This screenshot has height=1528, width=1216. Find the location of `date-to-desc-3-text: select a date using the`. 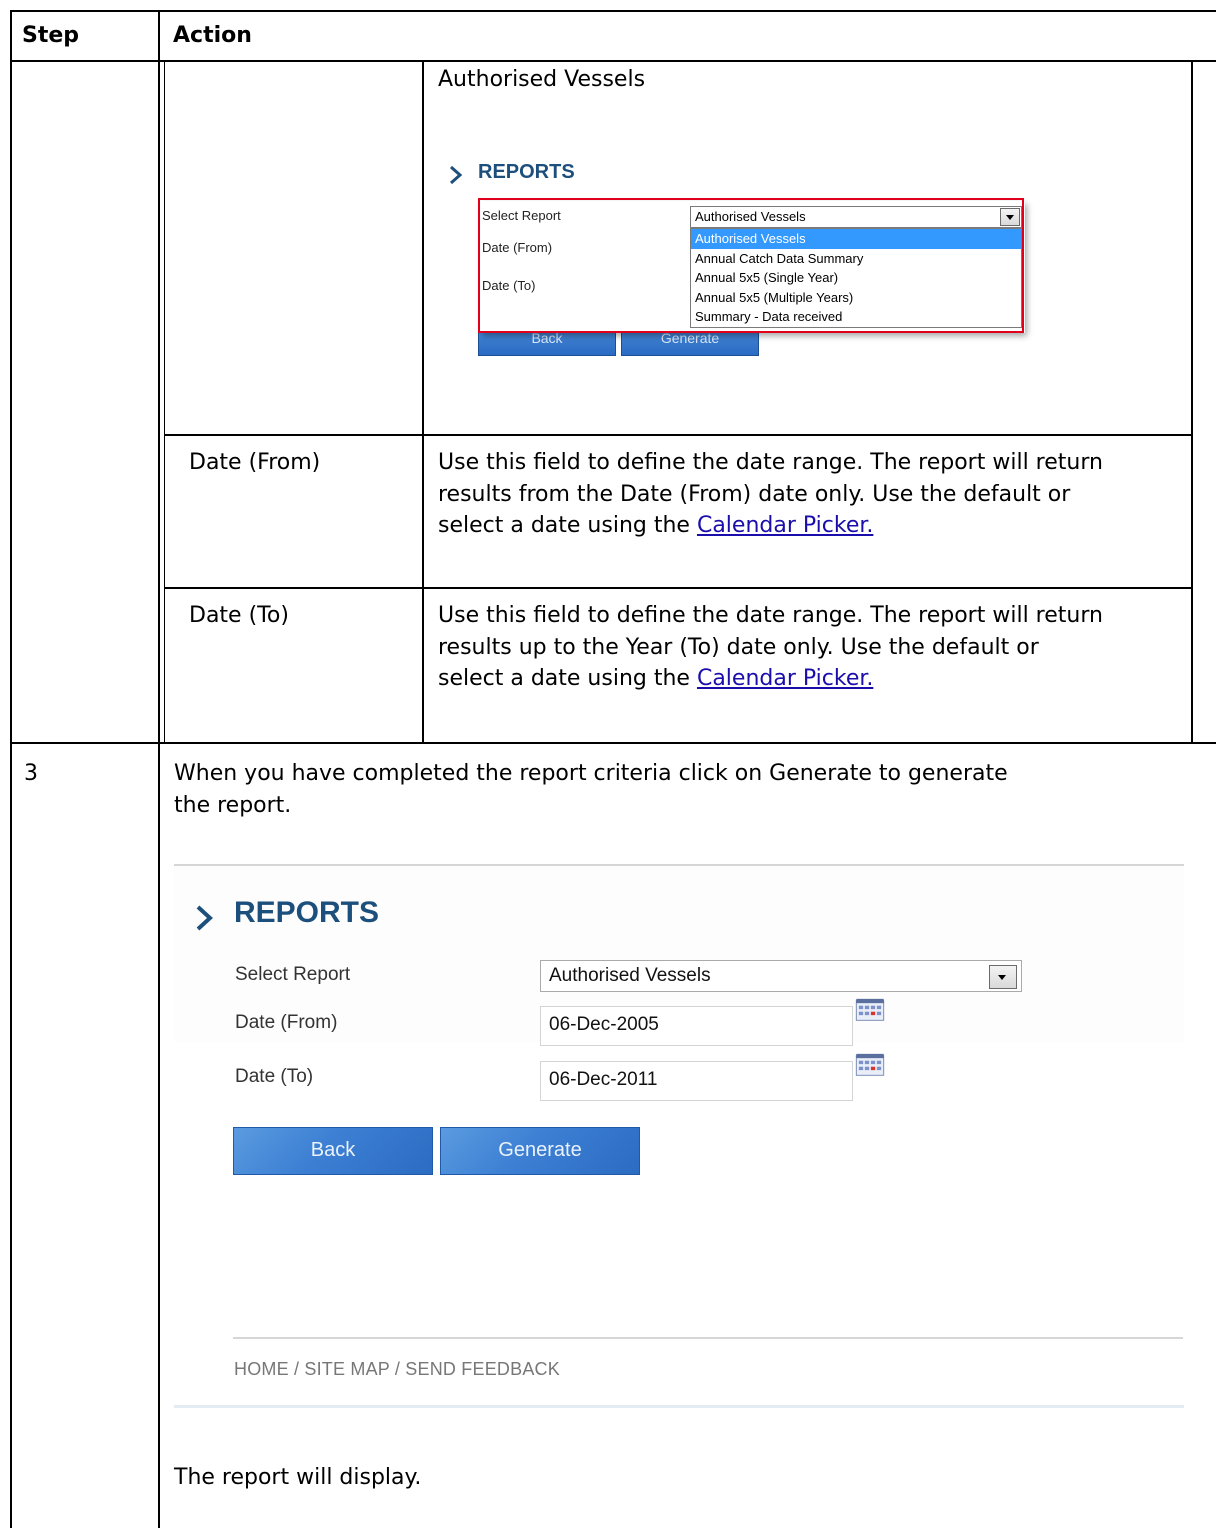

date-to-desc-3-text: select a date using the is located at coordinates (567, 678).